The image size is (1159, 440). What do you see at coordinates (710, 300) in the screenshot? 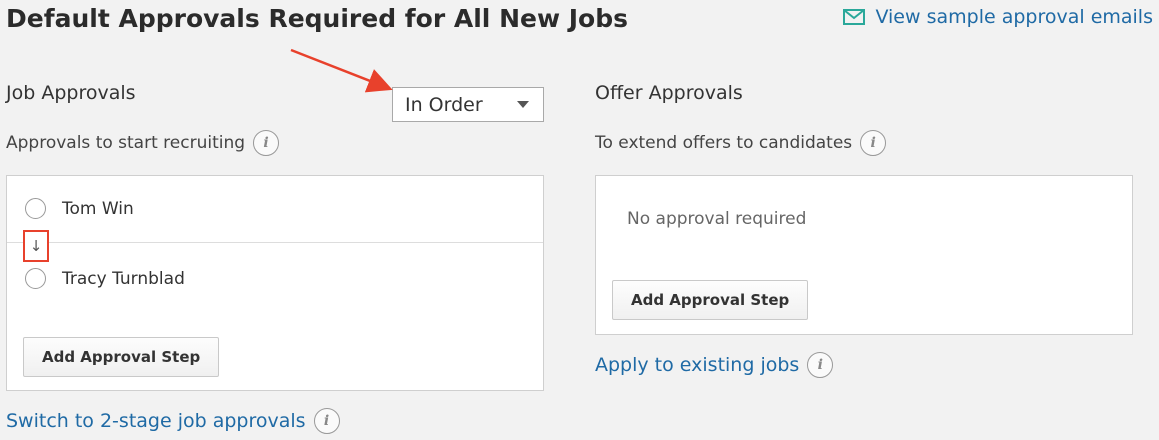
I see `add-offer-approval-step-button: Add Approval Step` at bounding box center [710, 300].